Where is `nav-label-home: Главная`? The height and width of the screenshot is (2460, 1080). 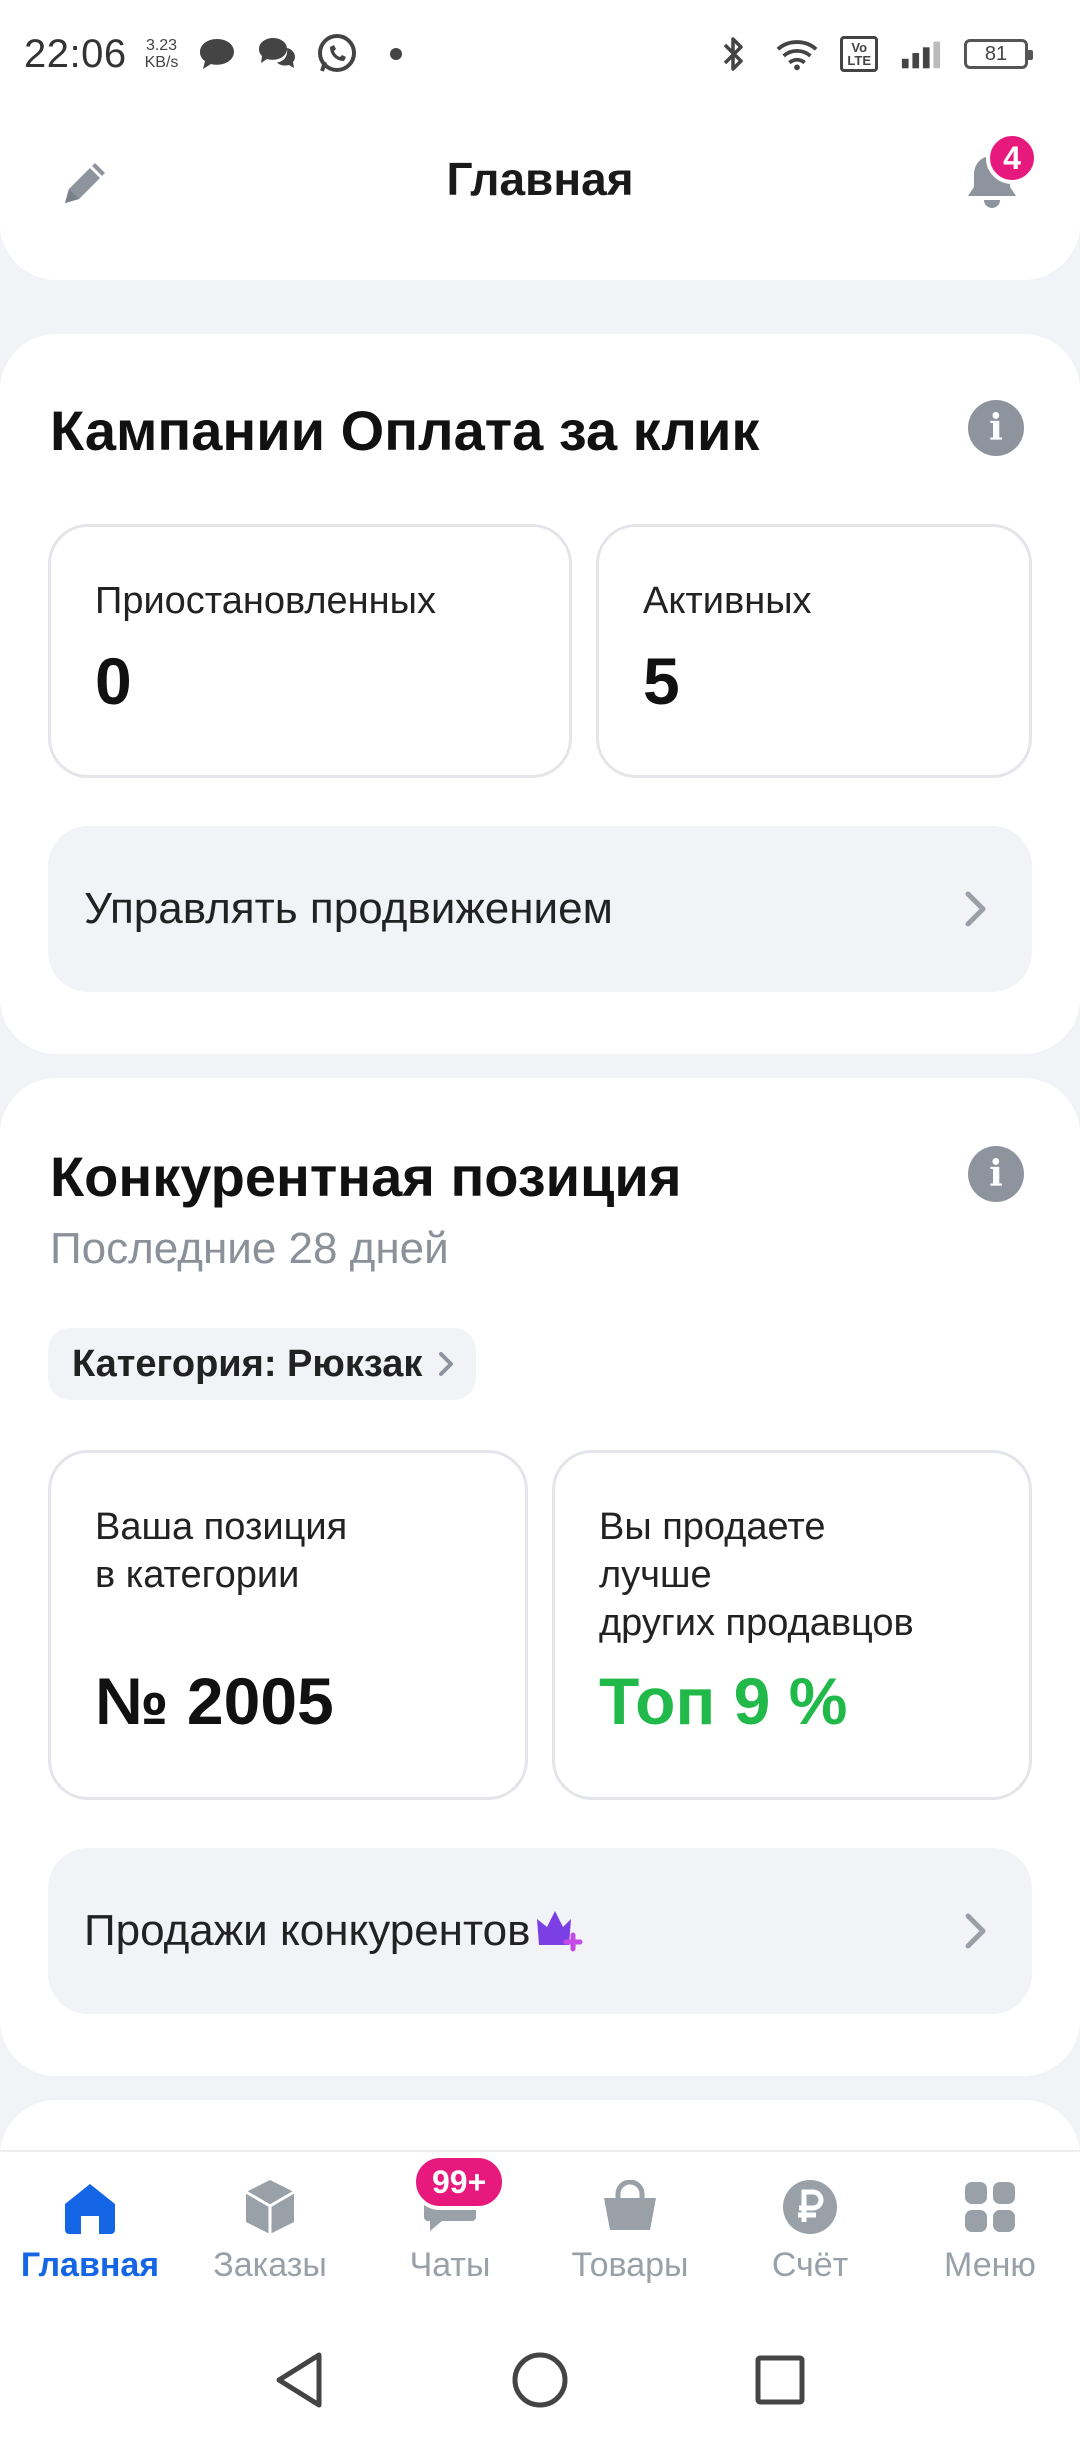
nav-label-home: Главная is located at coordinates (90, 2265).